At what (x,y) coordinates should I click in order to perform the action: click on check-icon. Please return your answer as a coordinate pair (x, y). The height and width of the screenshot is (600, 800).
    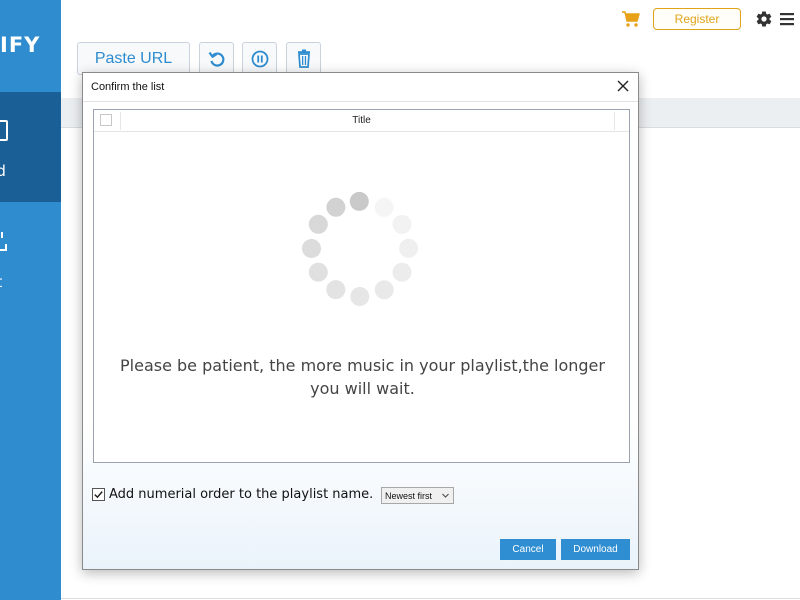
    Looking at the image, I should click on (98, 495).